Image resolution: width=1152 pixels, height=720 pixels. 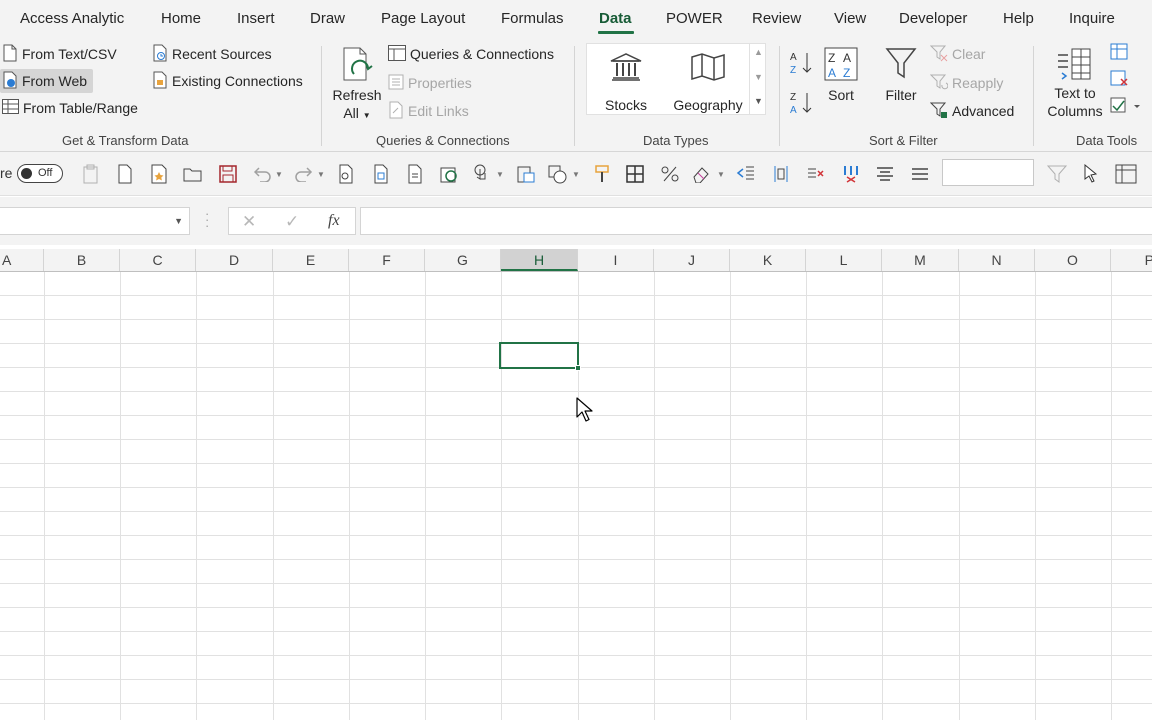 I want to click on column-header-a: A, so click(x=22, y=260).